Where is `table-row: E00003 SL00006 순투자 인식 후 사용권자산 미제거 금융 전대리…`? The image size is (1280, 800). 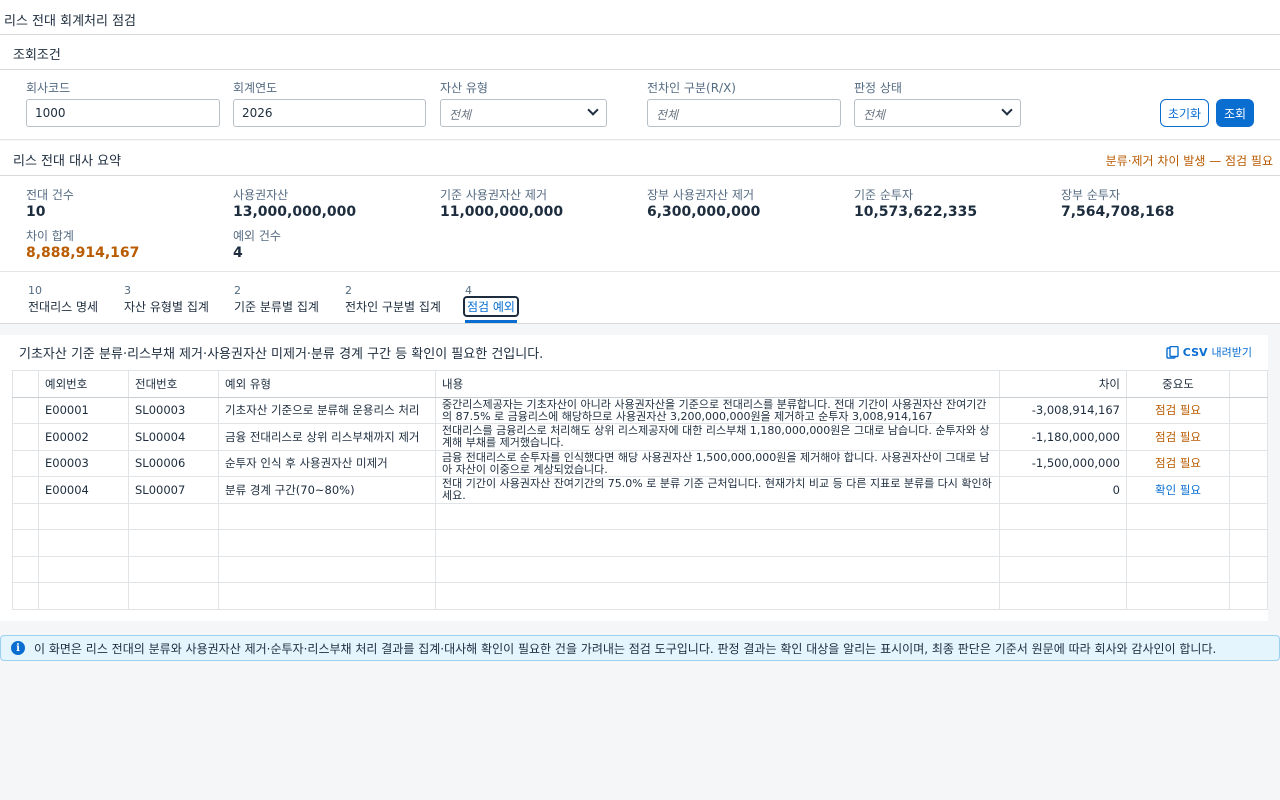 table-row: E00003 SL00006 순투자 인식 후 사용권자산 미제거 금융 전대리… is located at coordinates (640, 463).